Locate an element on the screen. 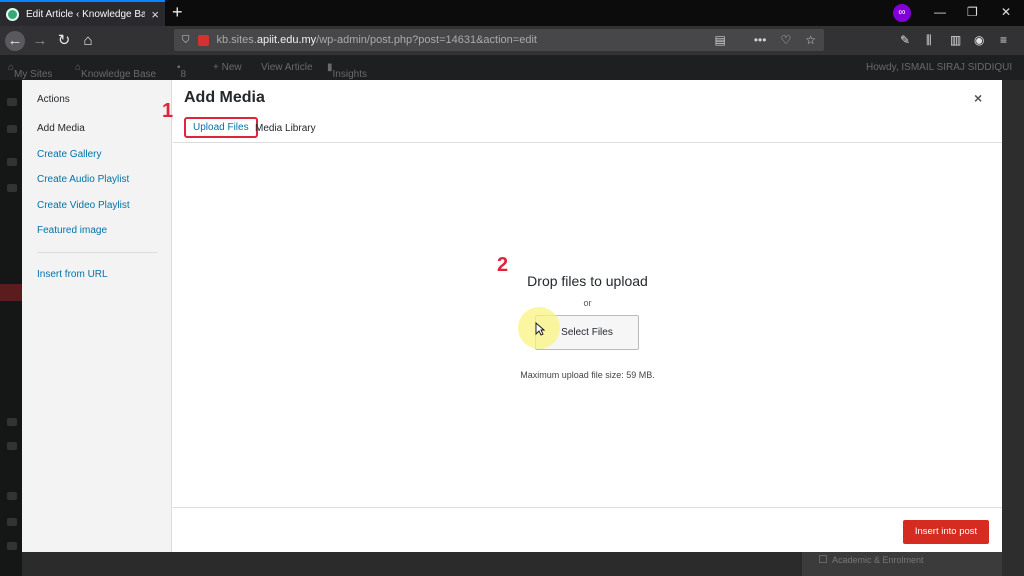  minimize-icon: — is located at coordinates (940, 12).